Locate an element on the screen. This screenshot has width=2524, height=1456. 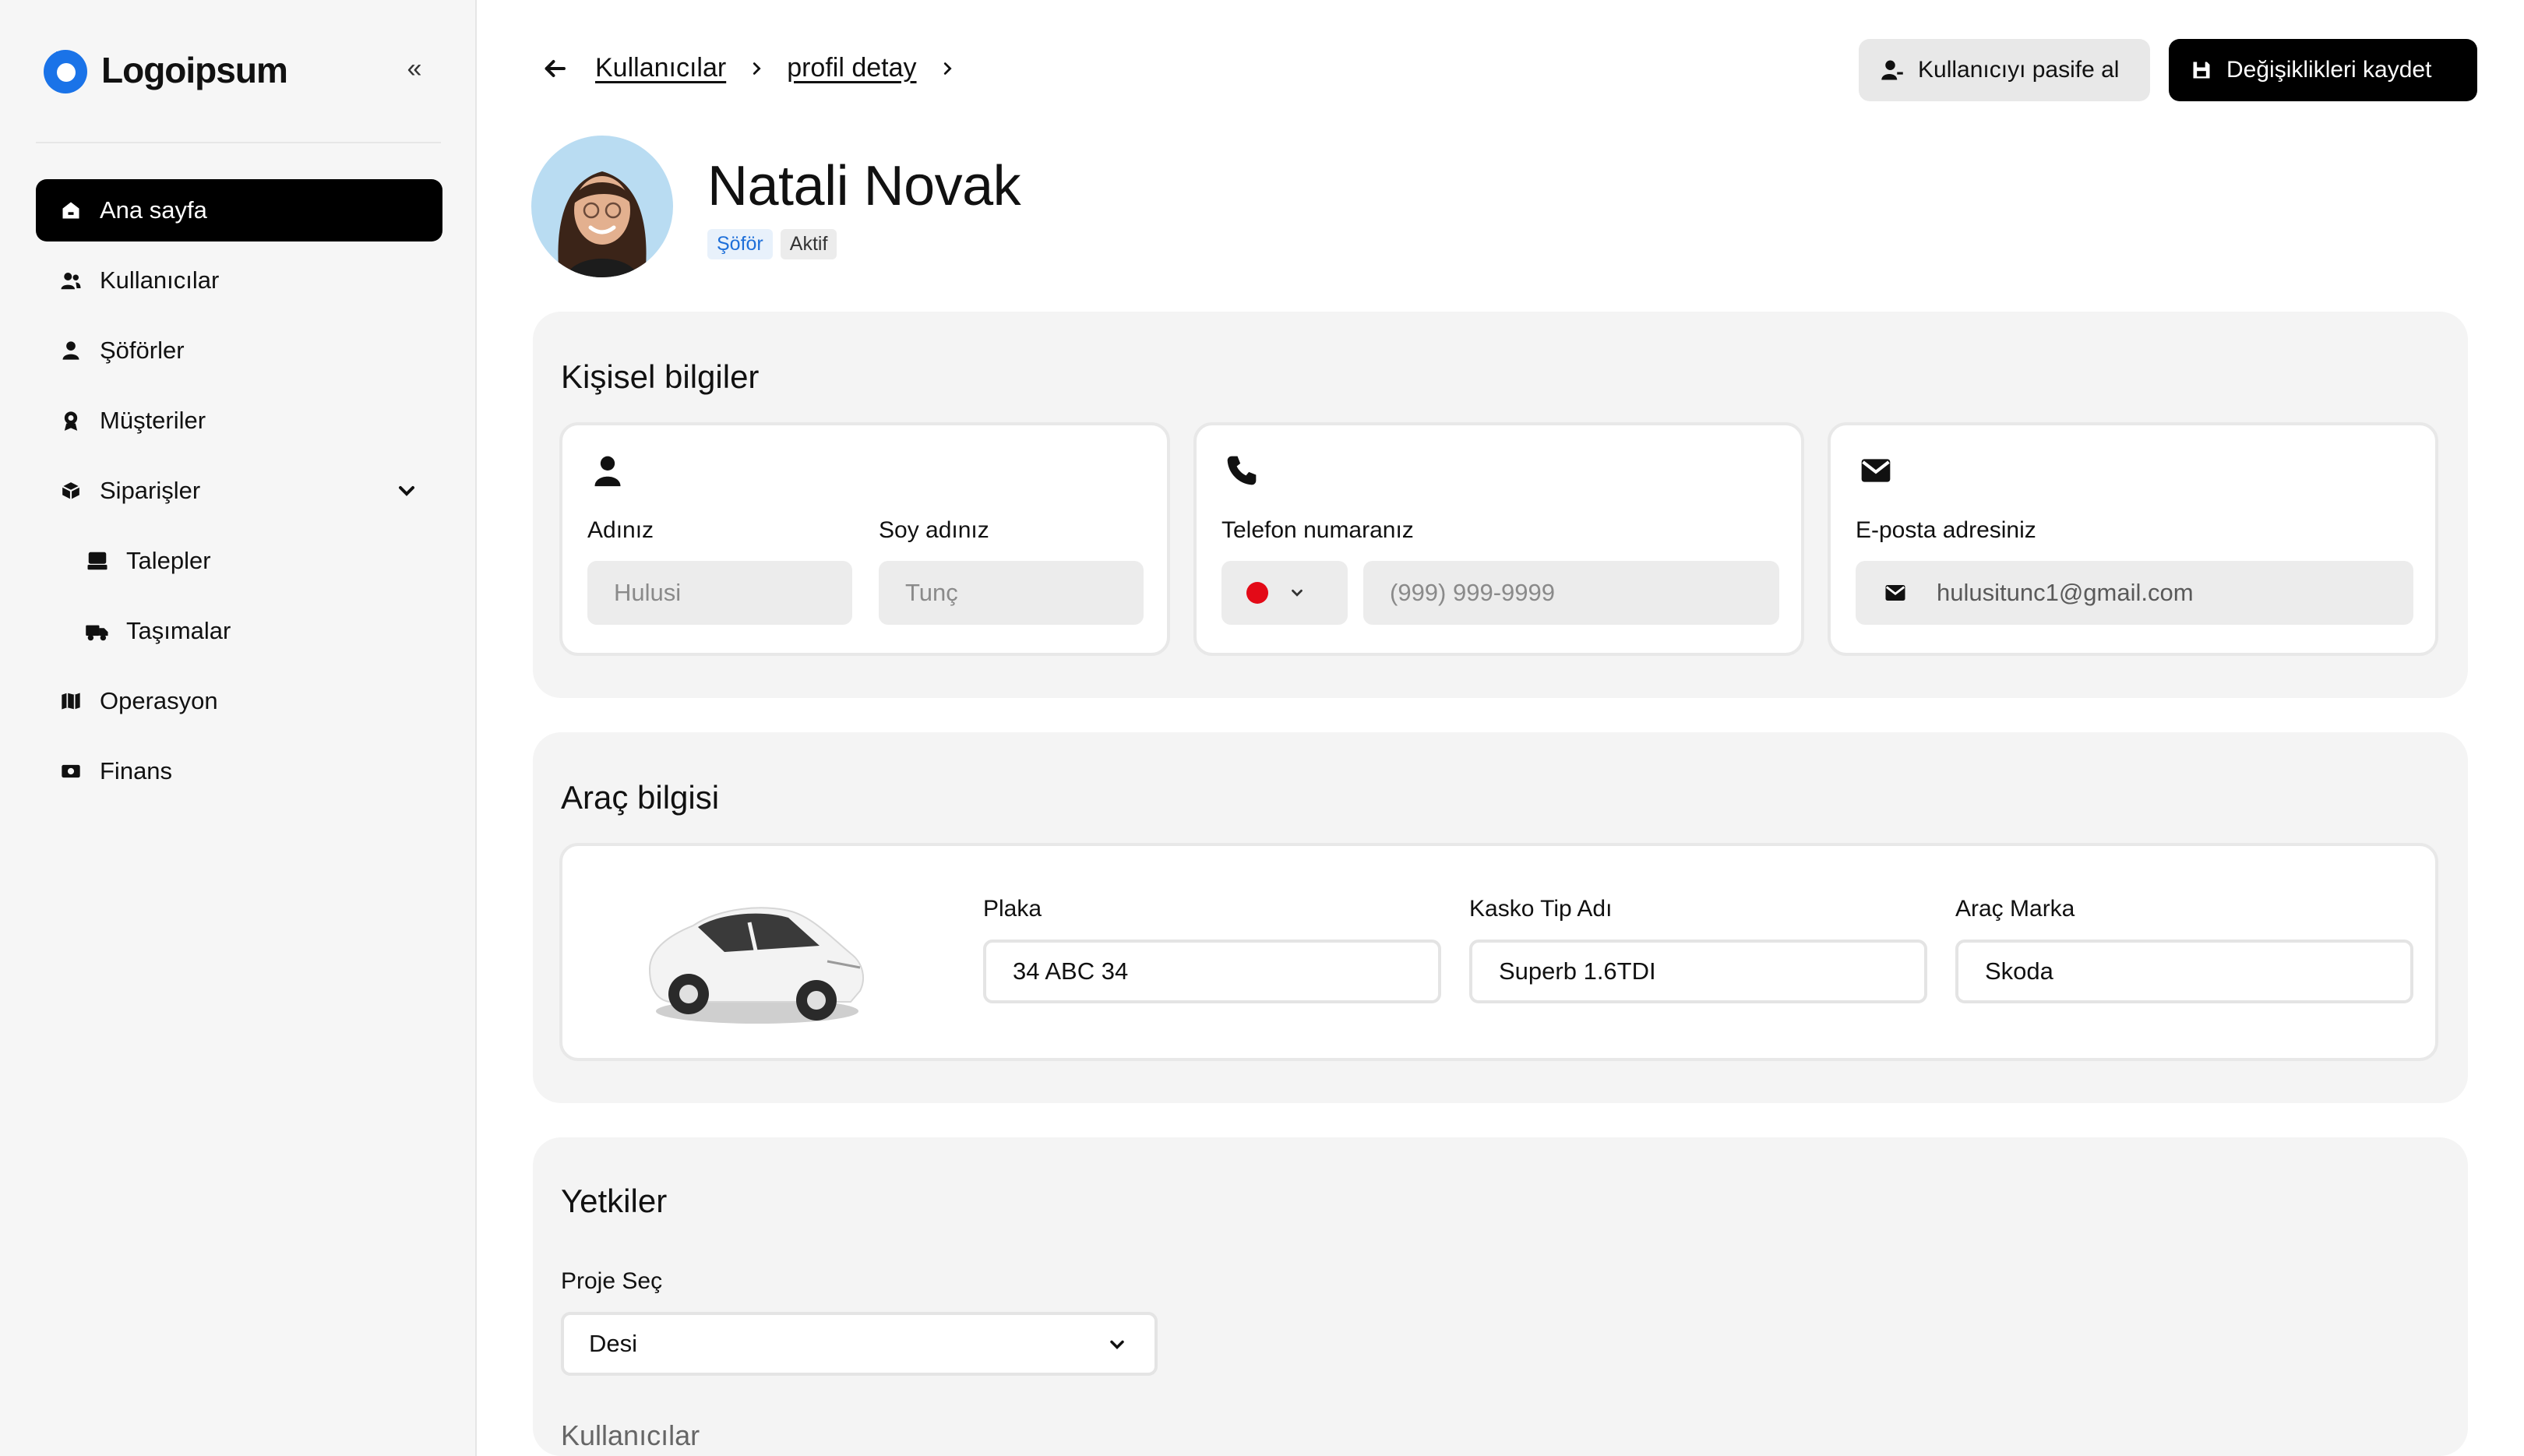
tray-icon is located at coordinates (97, 561).